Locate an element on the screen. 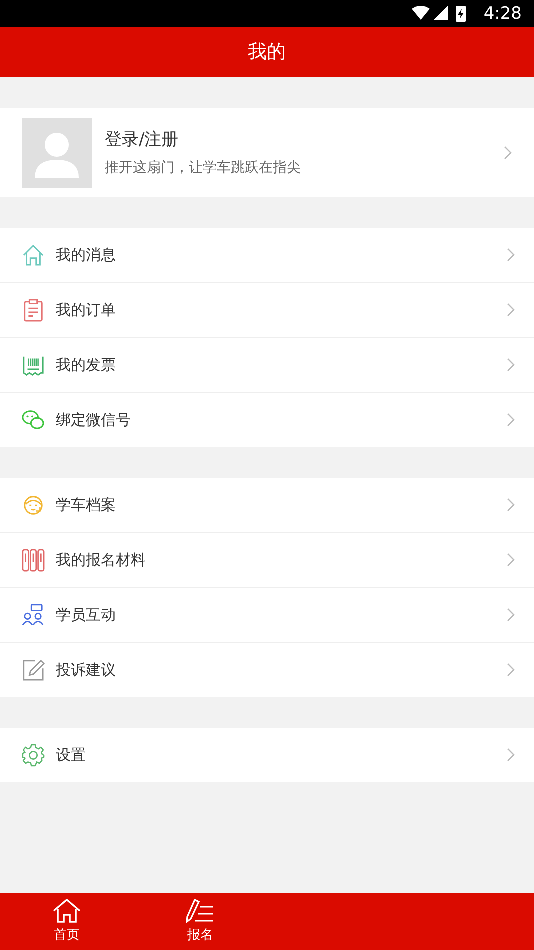  edit-icon is located at coordinates (33, 670).